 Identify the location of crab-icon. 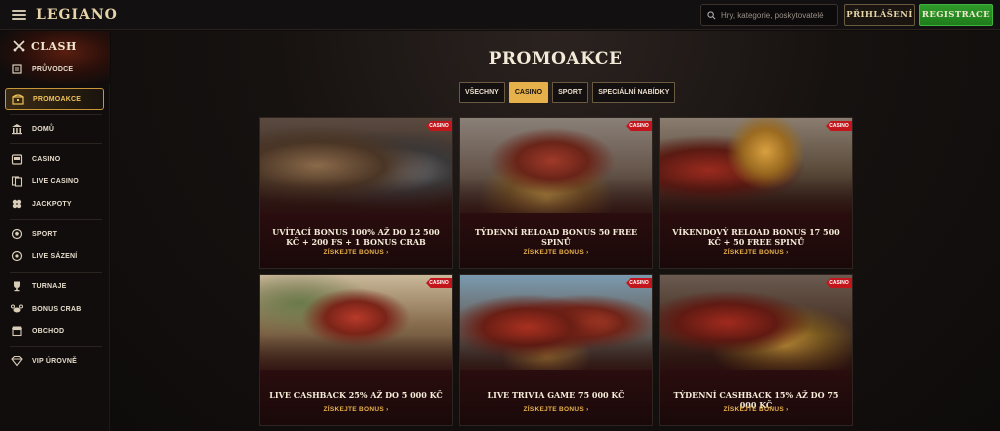
(17, 309).